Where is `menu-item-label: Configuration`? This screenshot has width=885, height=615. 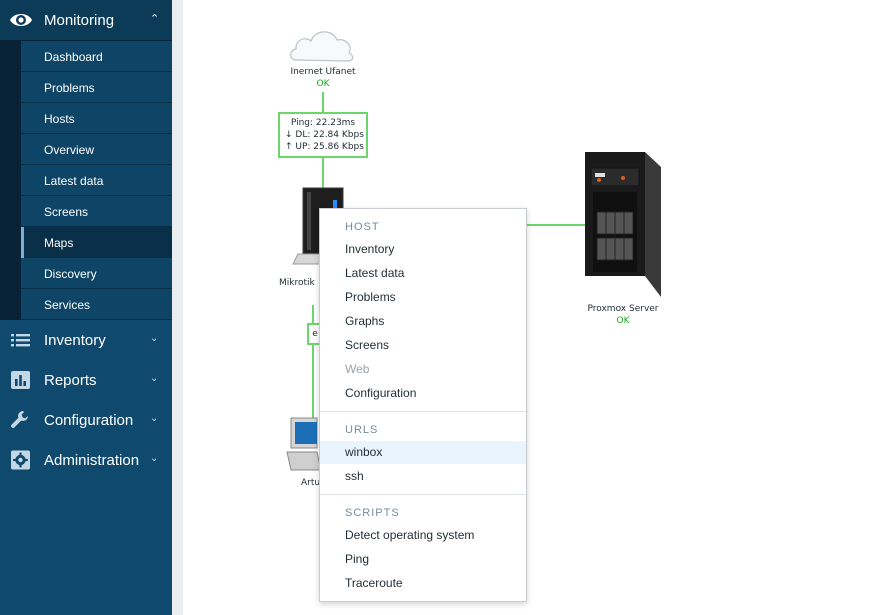 menu-item-label: Configuration is located at coordinates (381, 393).